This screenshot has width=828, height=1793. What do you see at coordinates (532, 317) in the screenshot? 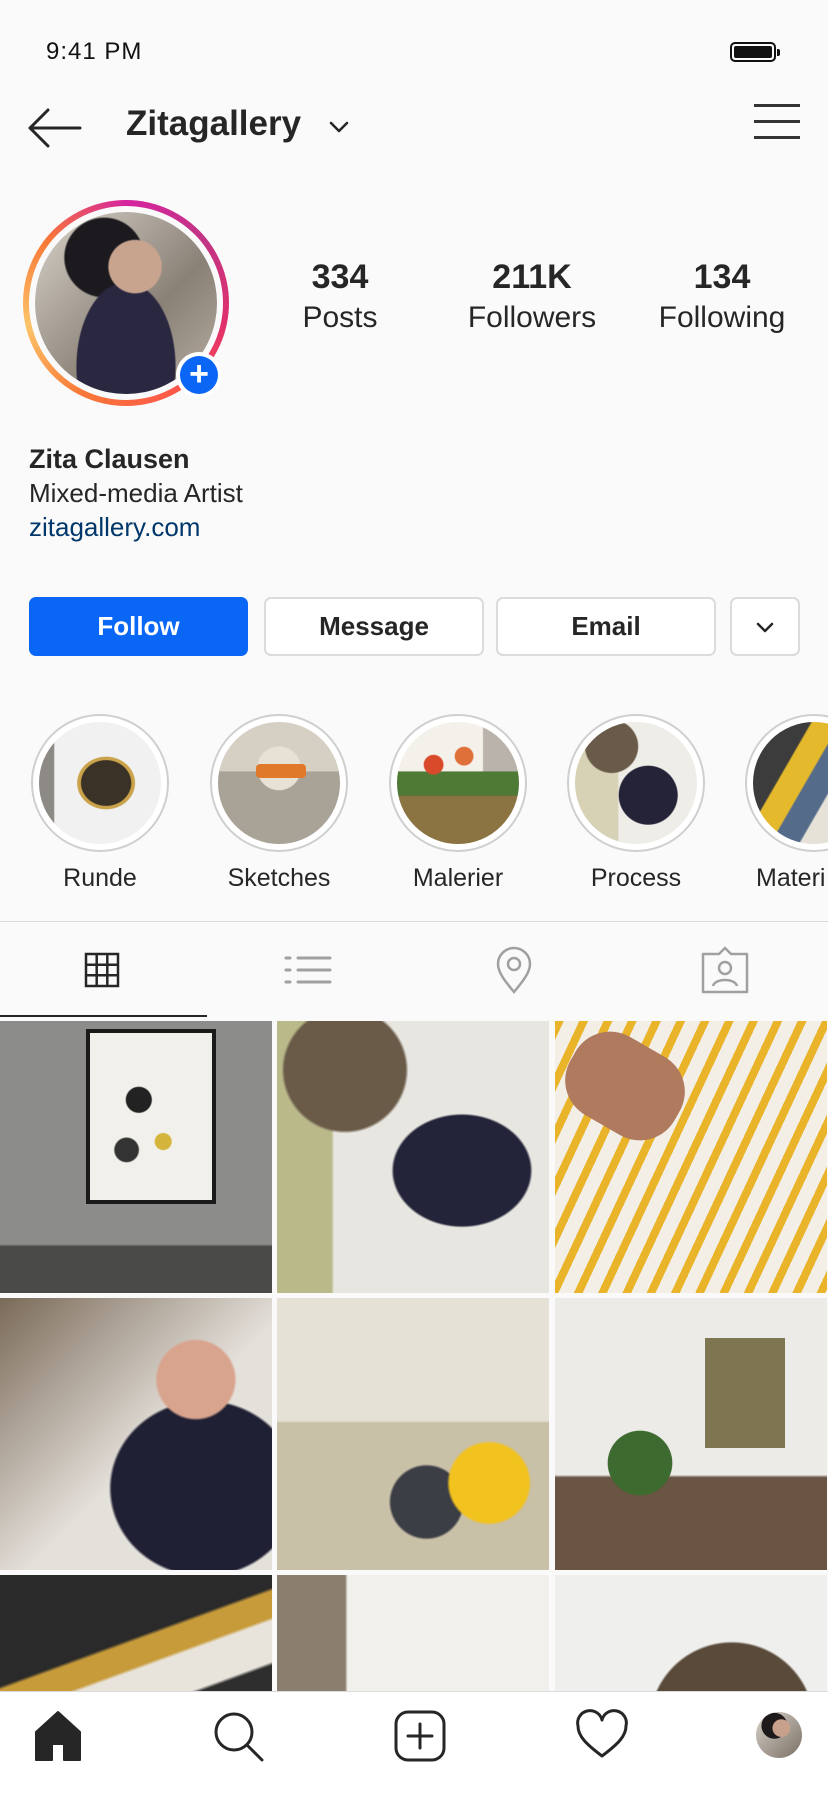
I see `followers-label: Followers` at bounding box center [532, 317].